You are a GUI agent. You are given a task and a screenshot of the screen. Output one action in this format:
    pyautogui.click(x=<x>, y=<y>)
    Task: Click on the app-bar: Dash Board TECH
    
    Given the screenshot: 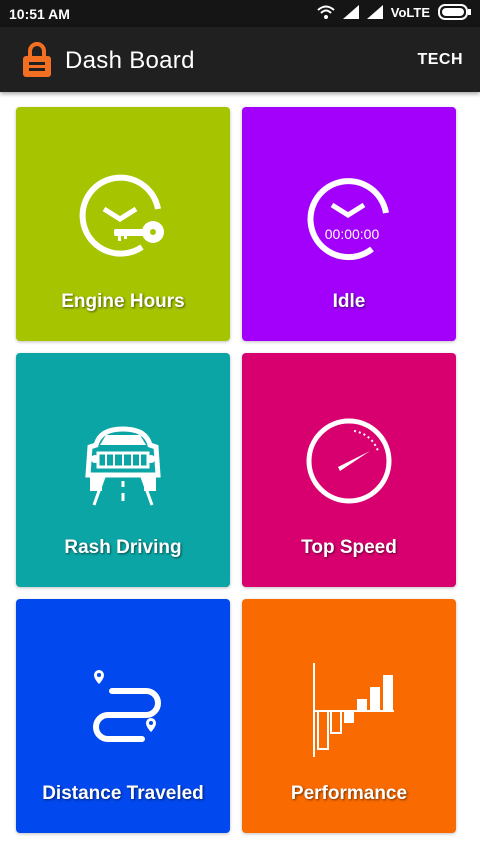 What is the action you would take?
    pyautogui.click(x=240, y=59)
    